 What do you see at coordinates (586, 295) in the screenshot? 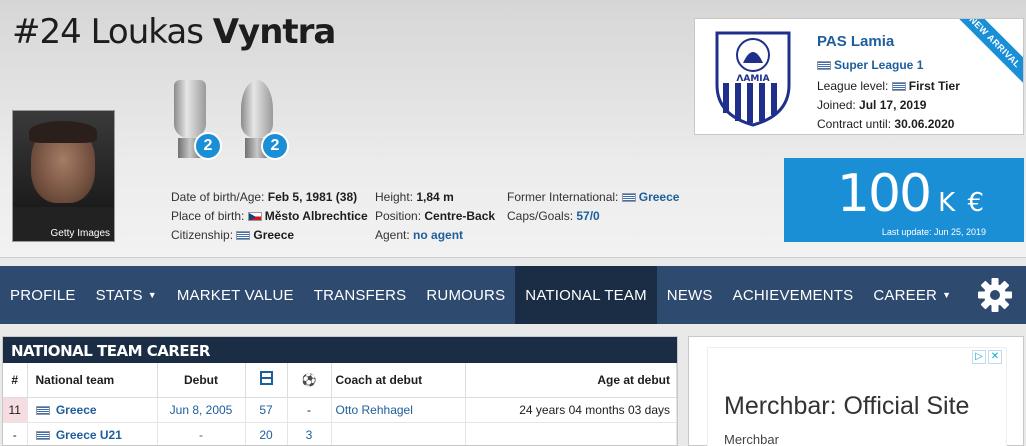
I see `nav-national-team: NATIONAL TEAM` at bounding box center [586, 295].